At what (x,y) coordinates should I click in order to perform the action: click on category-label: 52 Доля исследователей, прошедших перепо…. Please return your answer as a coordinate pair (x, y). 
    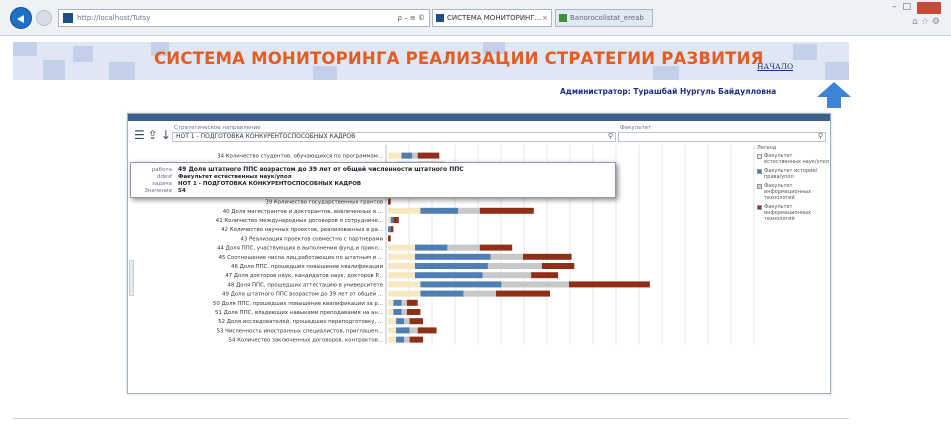
    Looking at the image, I should click on (300, 321).